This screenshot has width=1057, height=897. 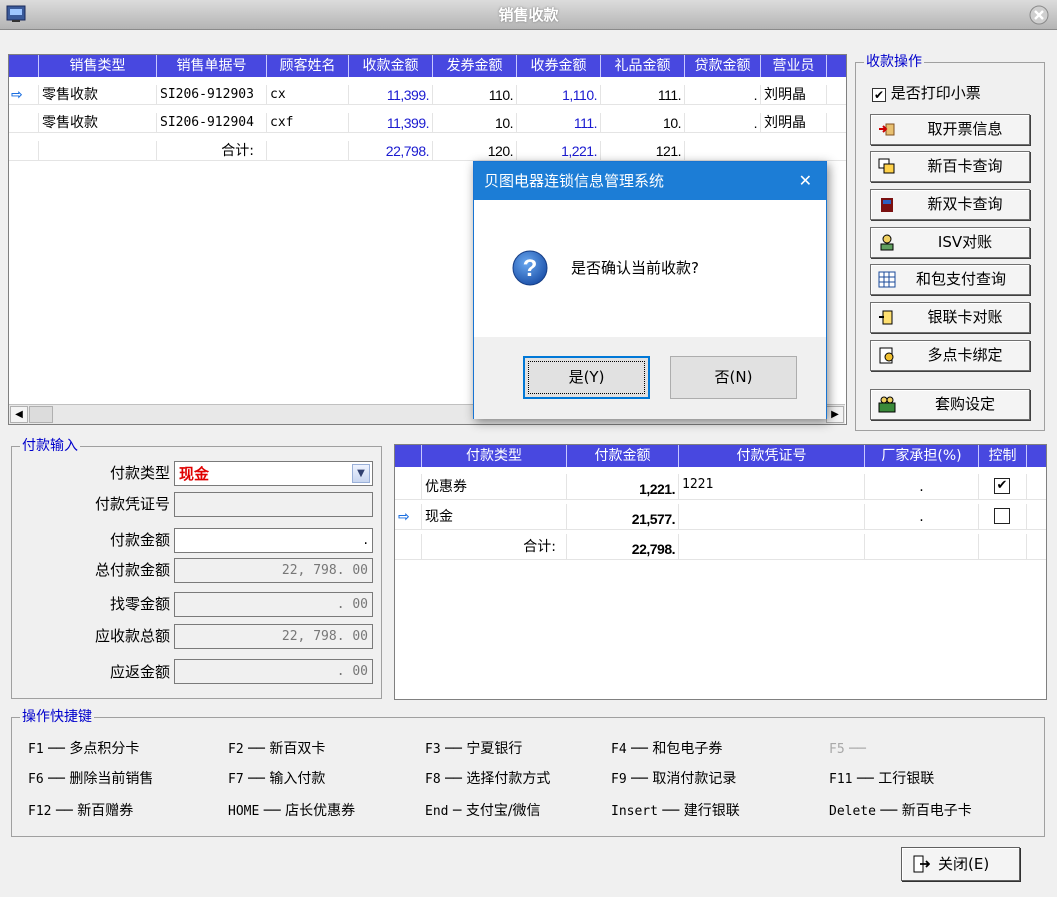 I want to click on shortcut-key: Delete, so click(x=852, y=811).